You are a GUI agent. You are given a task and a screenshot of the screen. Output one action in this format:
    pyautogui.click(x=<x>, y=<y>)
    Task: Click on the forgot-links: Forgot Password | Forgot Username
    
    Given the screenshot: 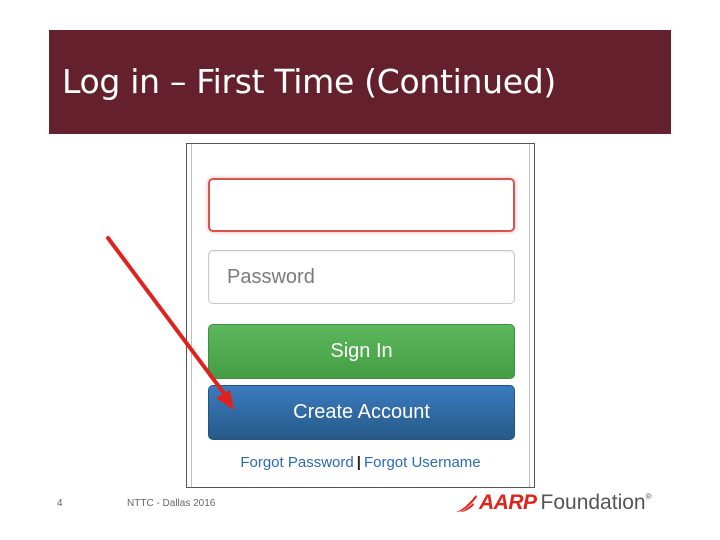 What is the action you would take?
    pyautogui.click(x=360, y=462)
    